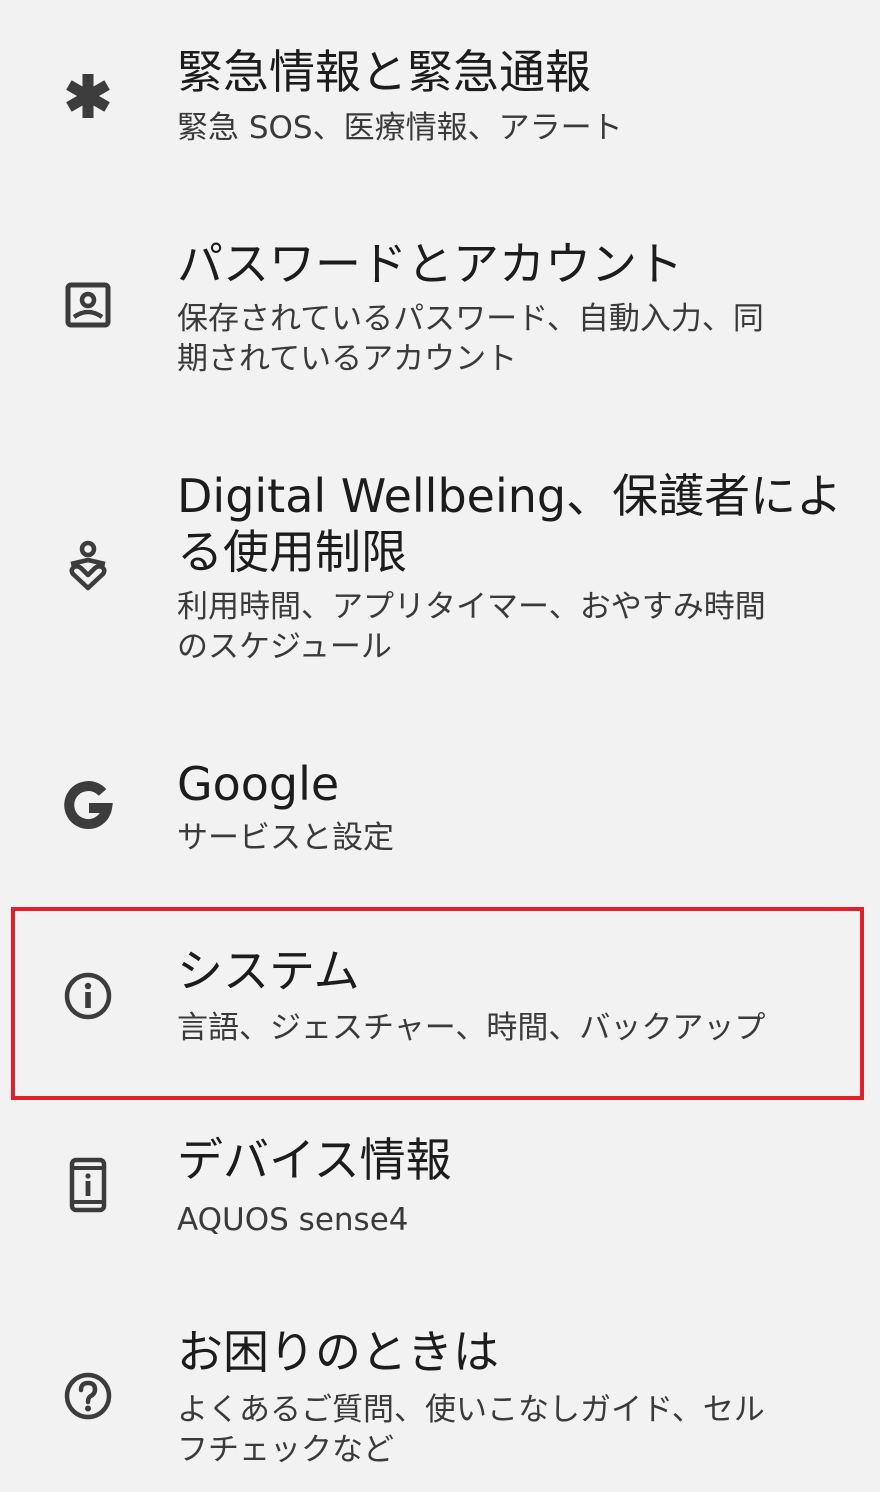  Describe the element at coordinates (293, 1220) in the screenshot. I see `settings-item-summary: AQUOS sense4` at that location.